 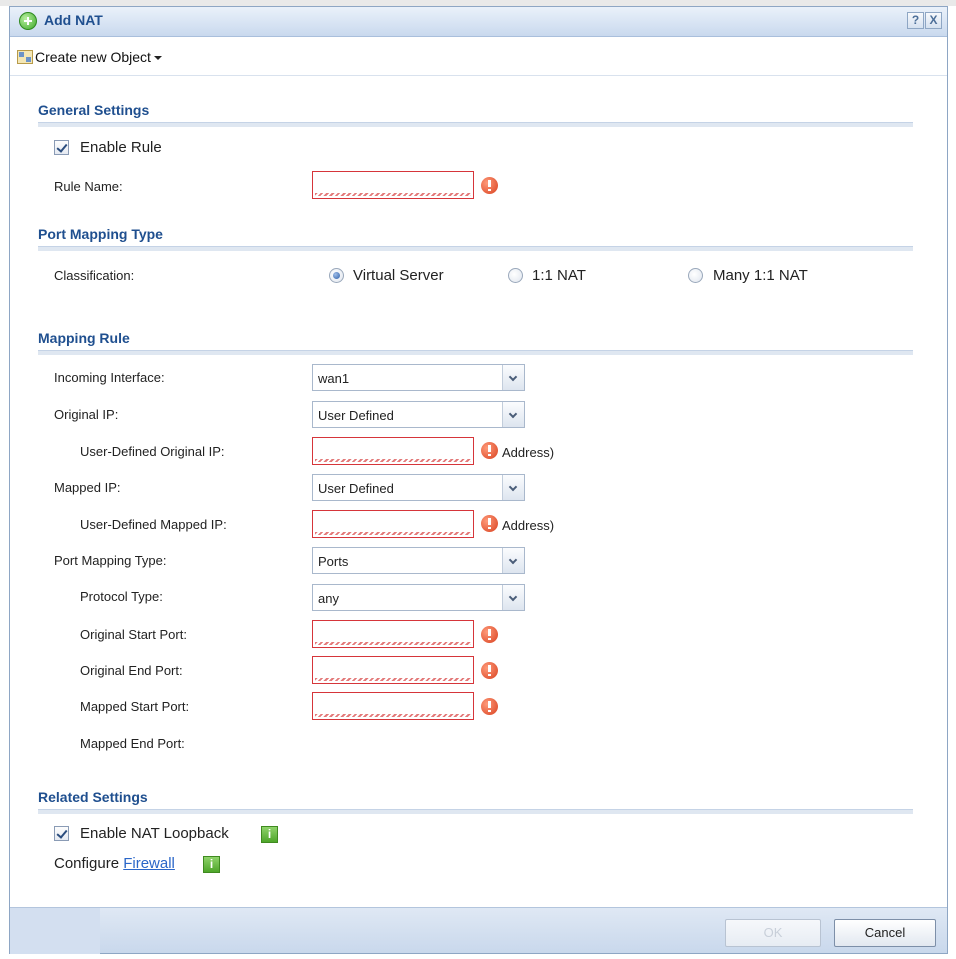 I want to click on radio-one-to-one-nat, so click(x=515, y=275).